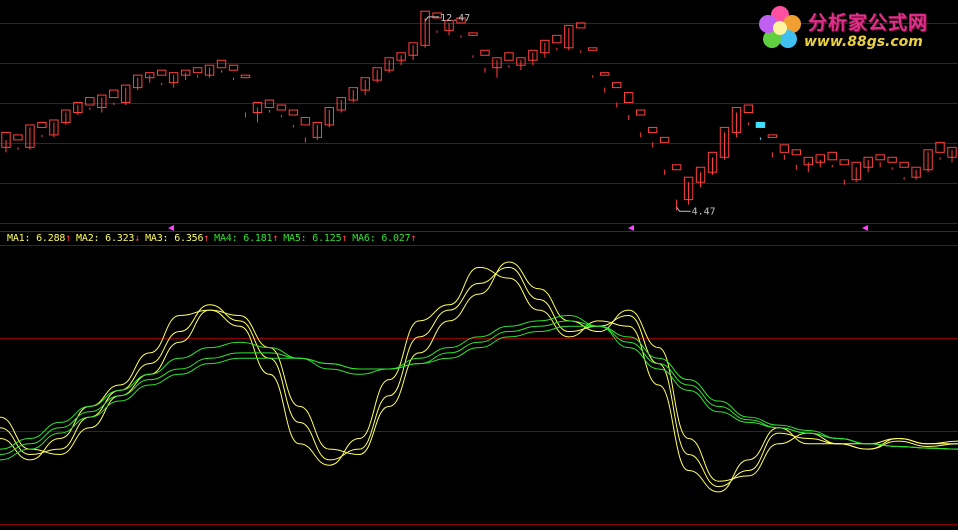 The image size is (958, 530). What do you see at coordinates (105, 238) in the screenshot?
I see `legend-value: MA2: 6.323` at bounding box center [105, 238].